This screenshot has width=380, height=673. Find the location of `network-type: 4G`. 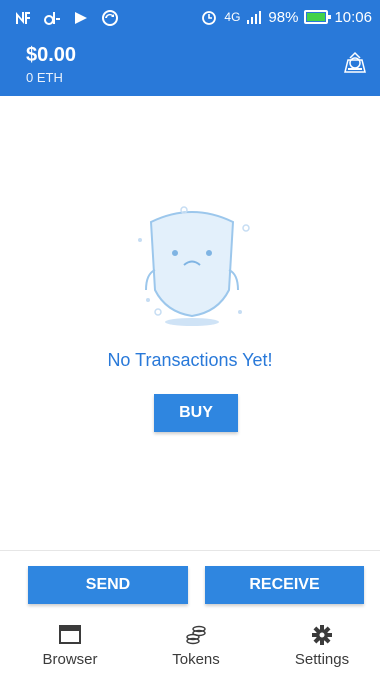

network-type: 4G is located at coordinates (232, 17).